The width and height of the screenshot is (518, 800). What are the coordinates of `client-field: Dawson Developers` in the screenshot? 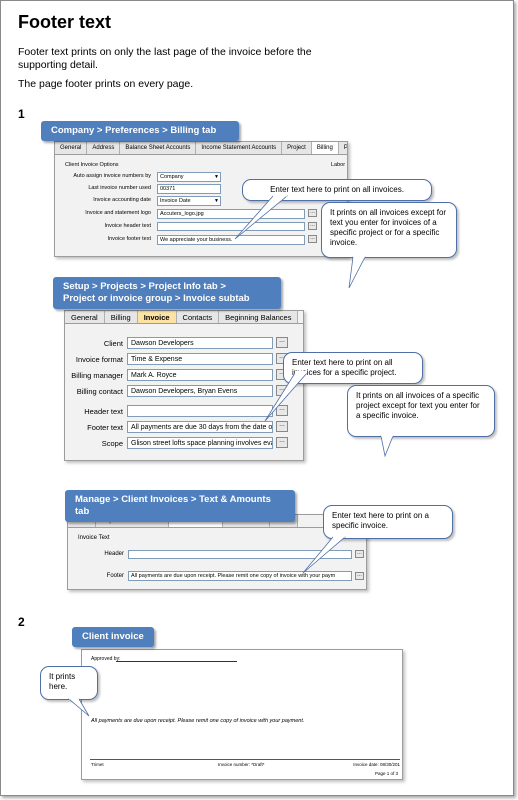 It's located at (200, 343).